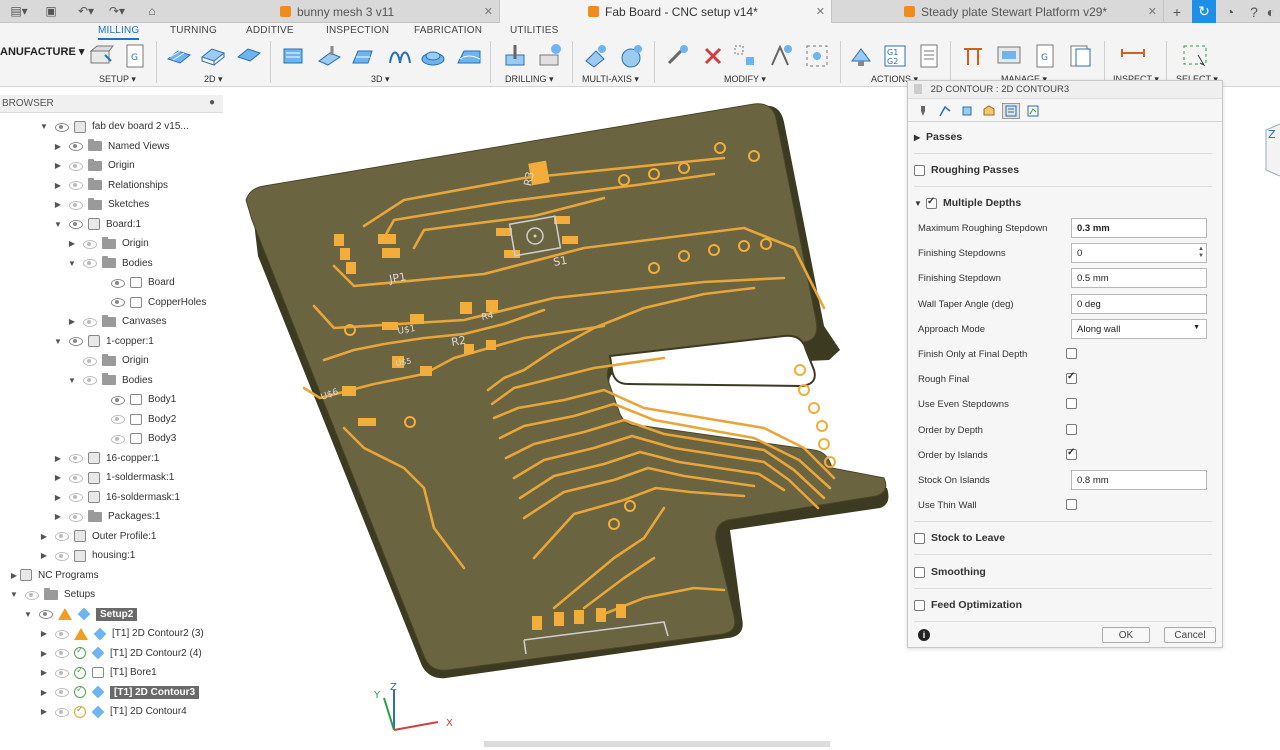  Describe the element at coordinates (329, 56) in the screenshot. I see `pocket-clearing-icon` at that location.